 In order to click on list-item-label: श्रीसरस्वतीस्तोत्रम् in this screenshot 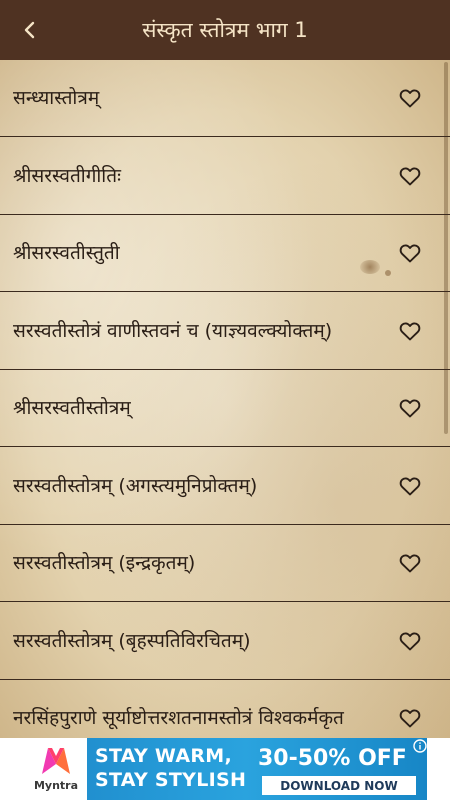, I will do `click(72, 408)`.